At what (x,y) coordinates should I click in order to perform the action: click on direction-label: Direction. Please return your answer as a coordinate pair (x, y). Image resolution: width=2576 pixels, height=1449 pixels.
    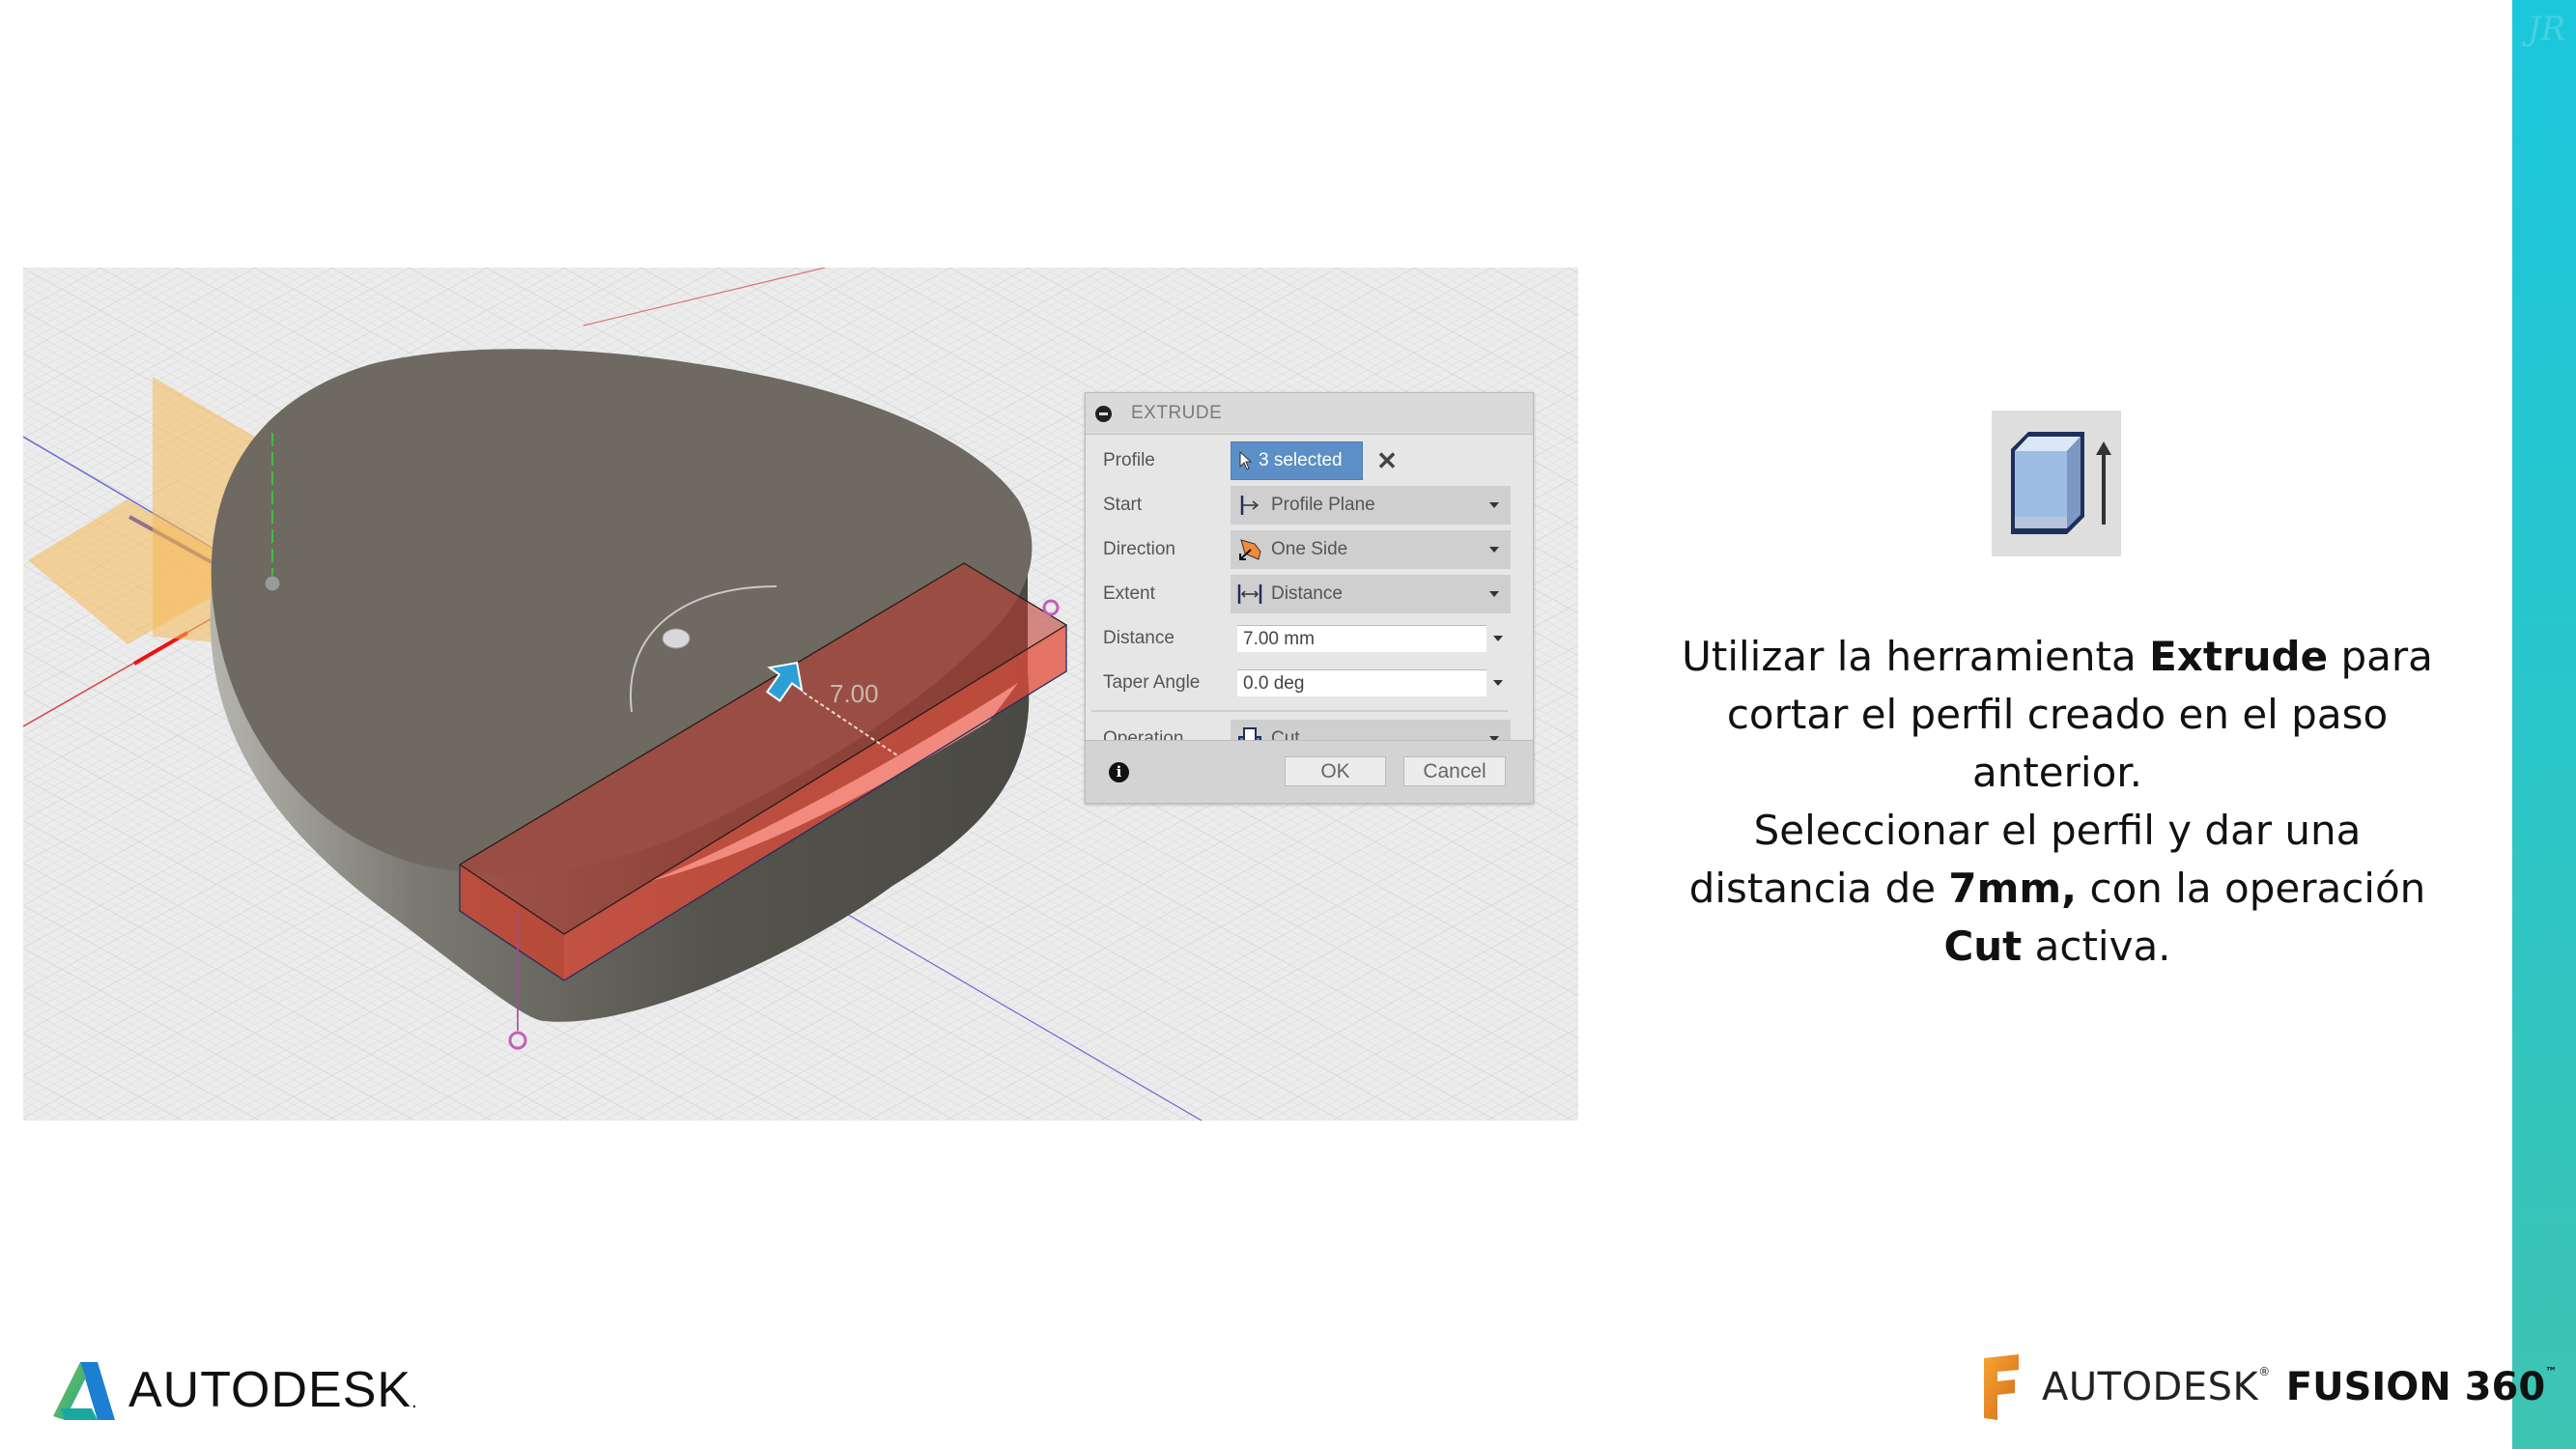
    Looking at the image, I should click on (1139, 549).